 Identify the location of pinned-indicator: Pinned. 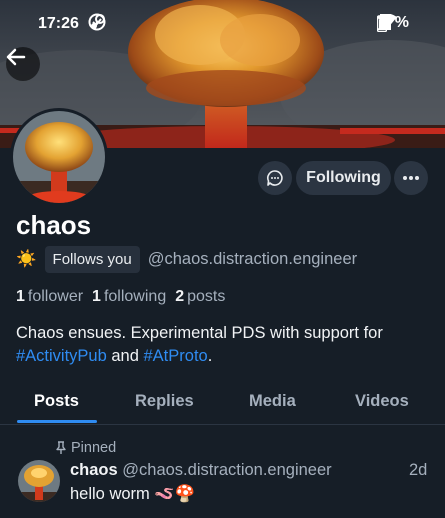
(85, 448).